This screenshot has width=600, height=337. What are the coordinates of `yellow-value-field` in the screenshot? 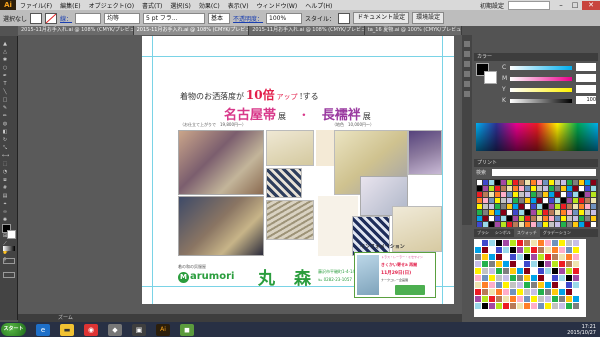 It's located at (586, 89).